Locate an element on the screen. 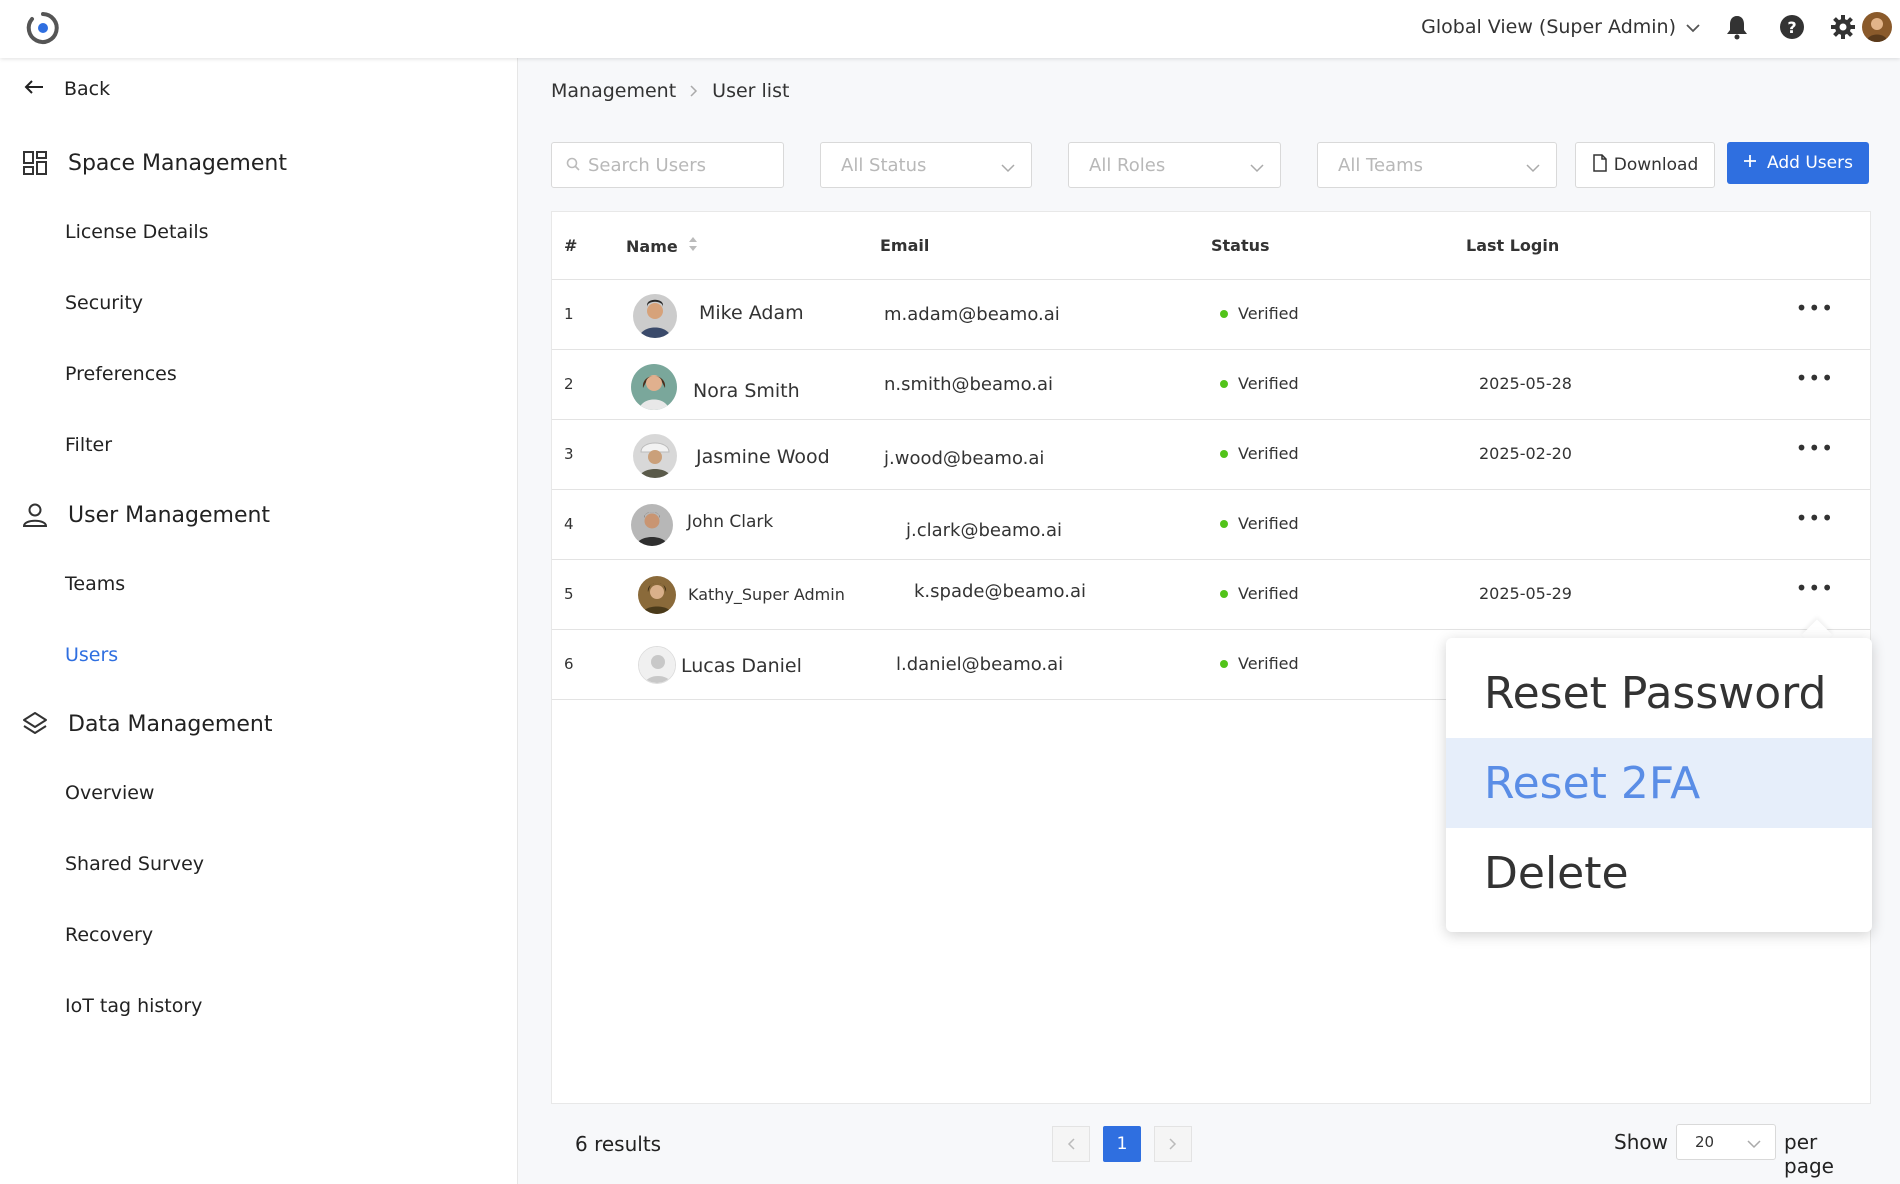 The width and height of the screenshot is (1900, 1184). sidebar-item-license-details: License Details is located at coordinates (137, 232).